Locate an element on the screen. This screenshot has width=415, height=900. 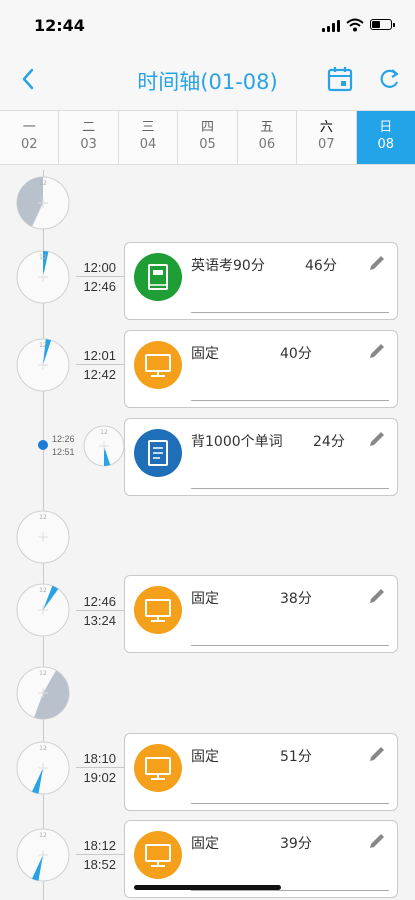
entry-start-time: 12:46 is located at coordinates (99, 601).